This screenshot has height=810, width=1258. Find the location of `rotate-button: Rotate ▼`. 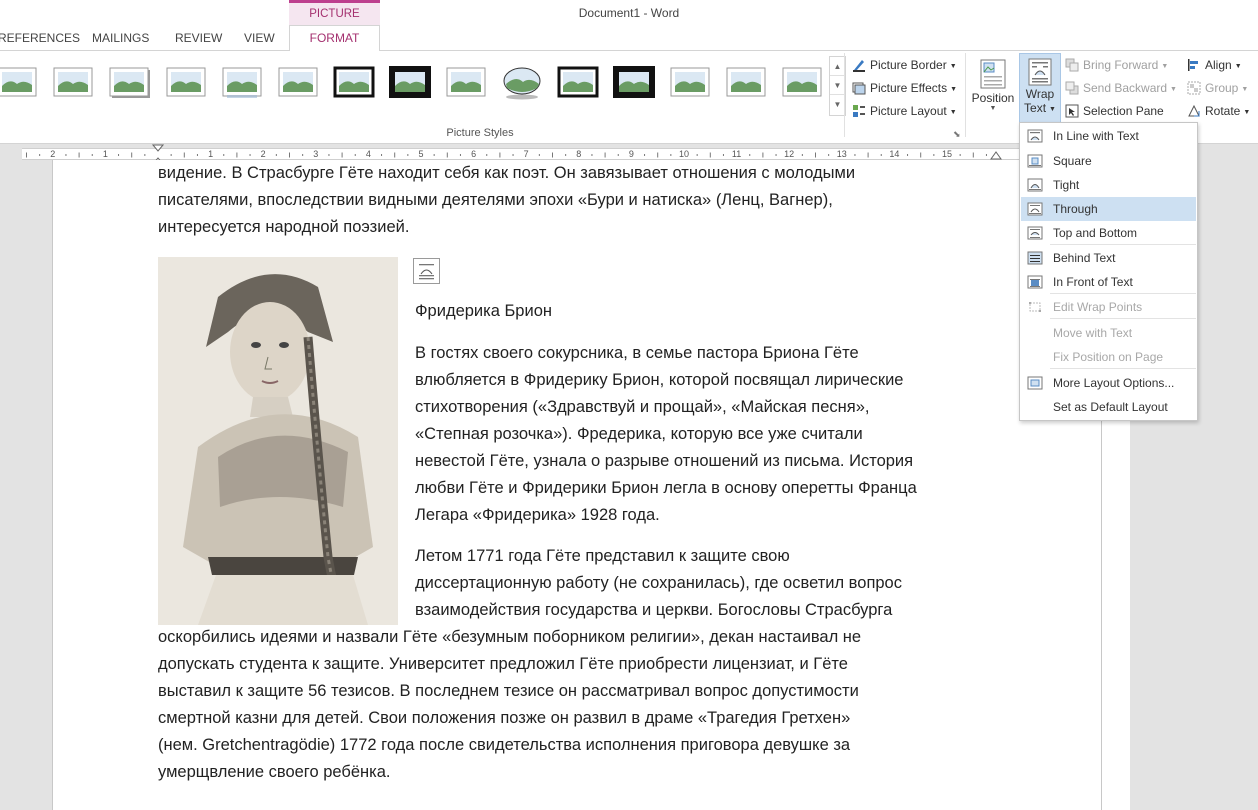

rotate-button: Rotate ▼ is located at coordinates (1218, 111).